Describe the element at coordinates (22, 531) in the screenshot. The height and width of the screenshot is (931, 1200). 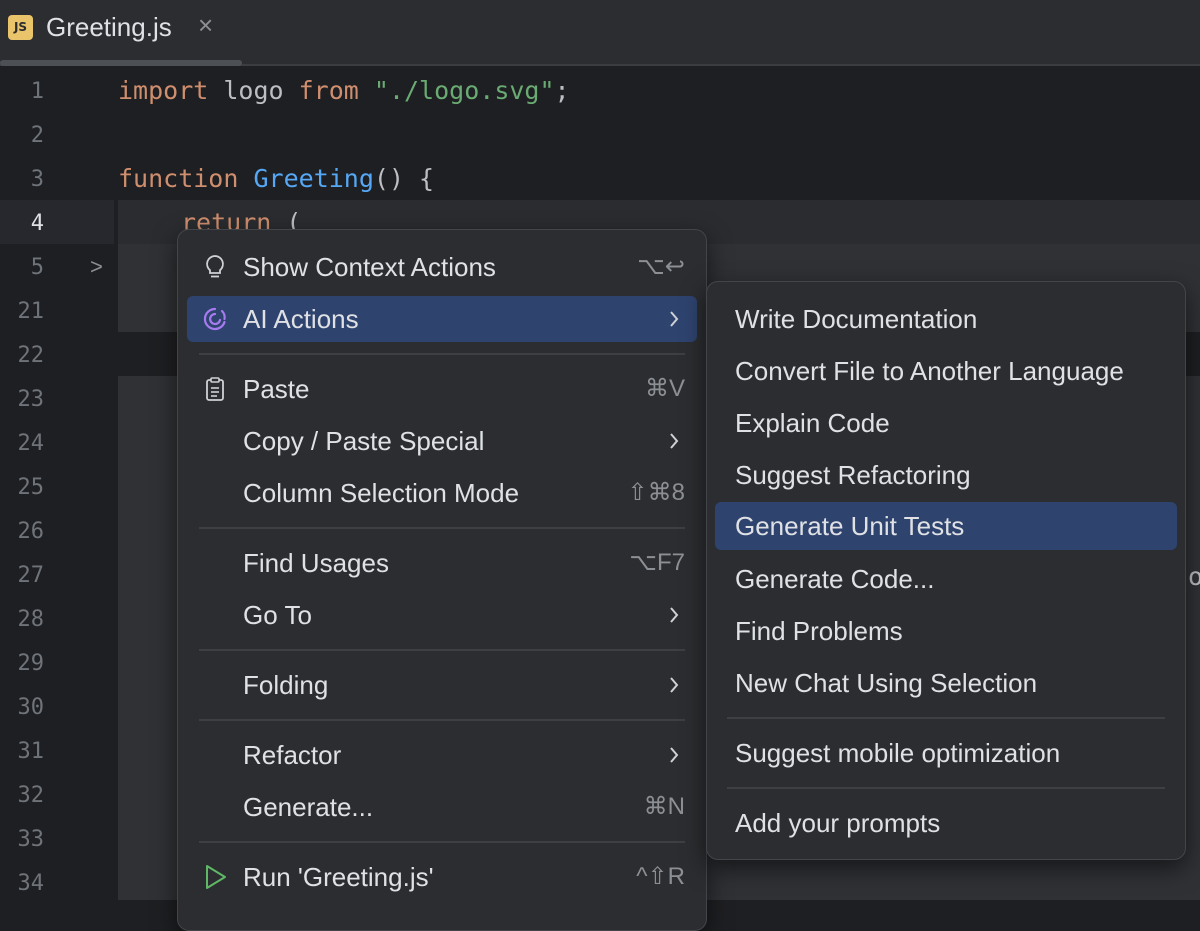
I see `line-number: 26` at that location.